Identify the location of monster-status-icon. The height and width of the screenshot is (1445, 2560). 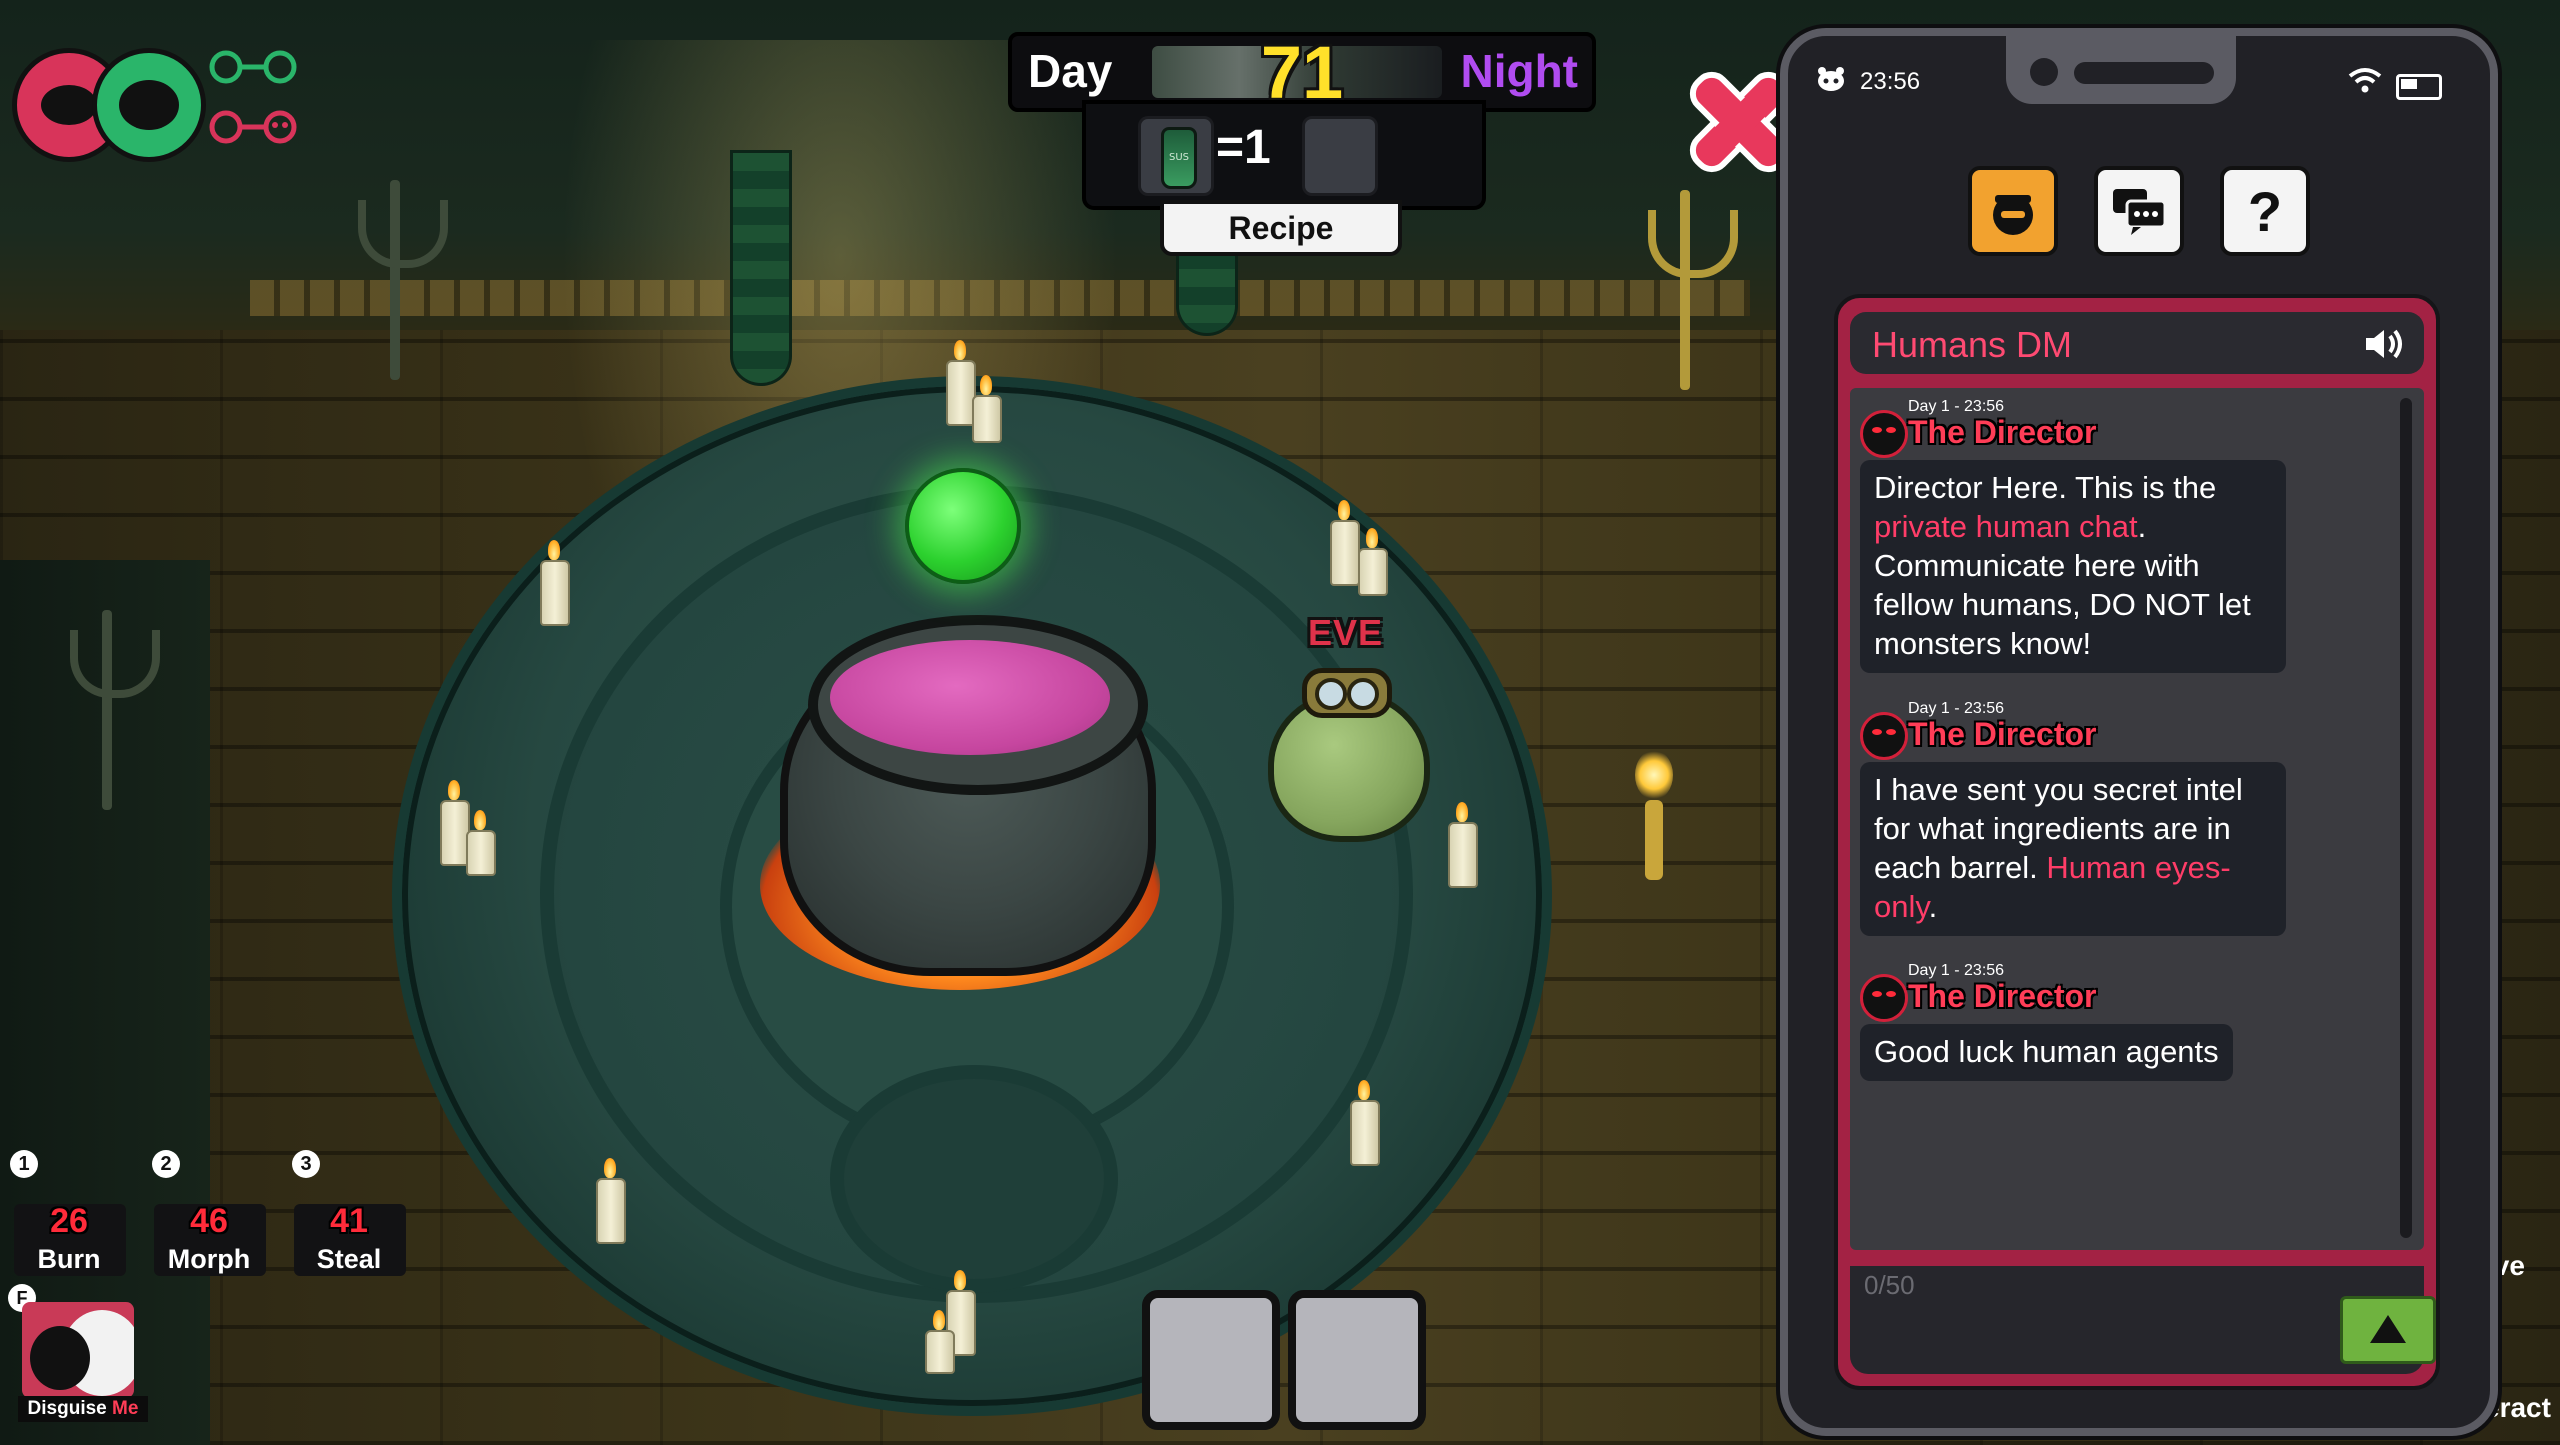
(1831, 79).